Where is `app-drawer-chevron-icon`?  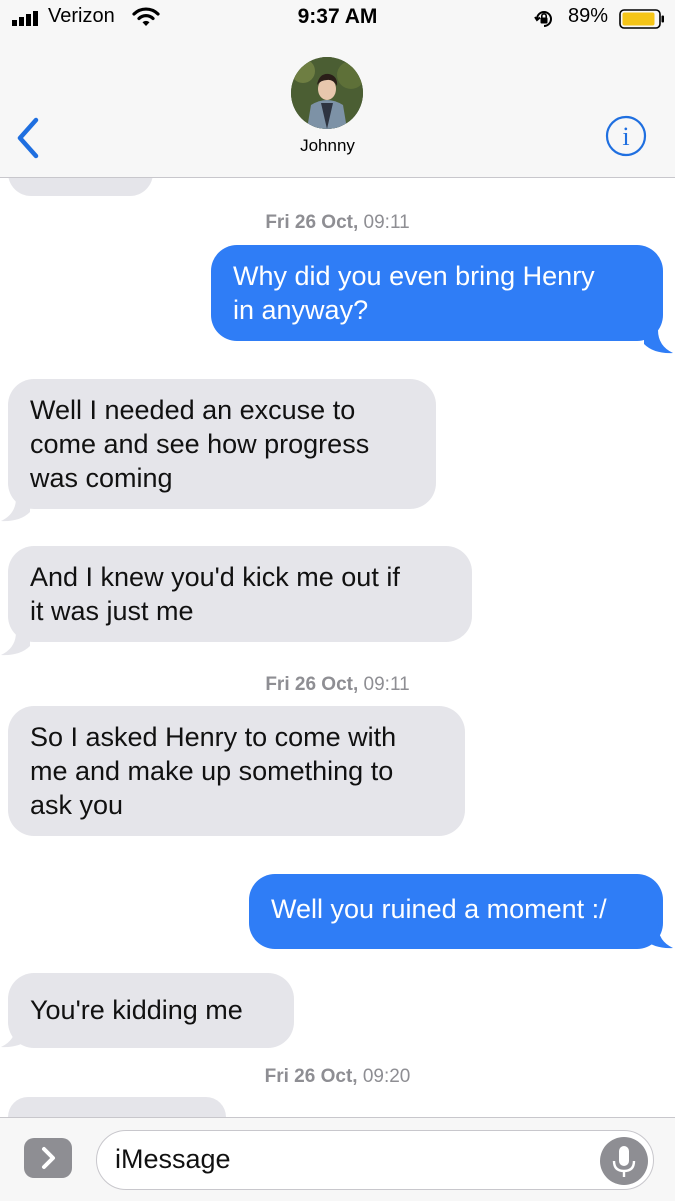 app-drawer-chevron-icon is located at coordinates (48, 1158).